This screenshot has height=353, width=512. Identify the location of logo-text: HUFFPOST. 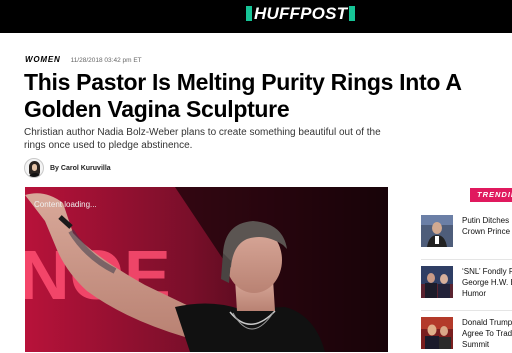
(301, 13).